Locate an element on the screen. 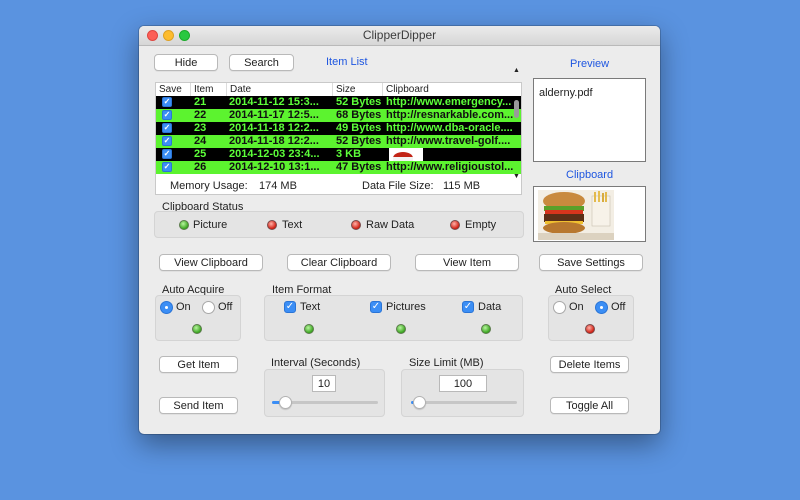  scroll-down-arrow-icon: ▼ is located at coordinates (516, 176).